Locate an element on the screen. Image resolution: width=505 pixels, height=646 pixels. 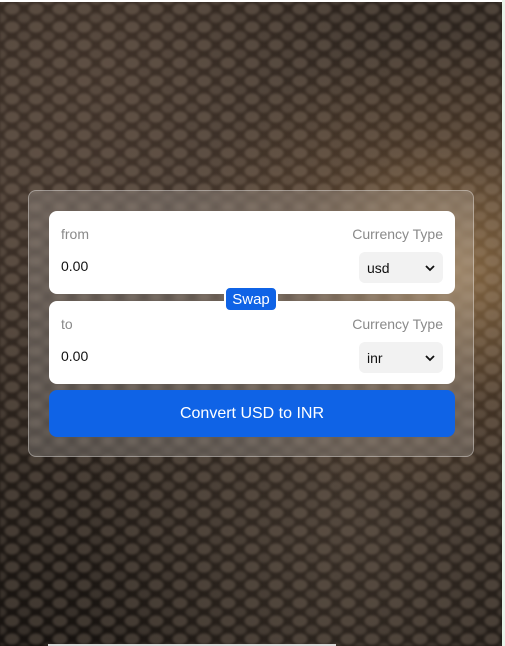
to-amount-input is located at coordinates (141, 356).